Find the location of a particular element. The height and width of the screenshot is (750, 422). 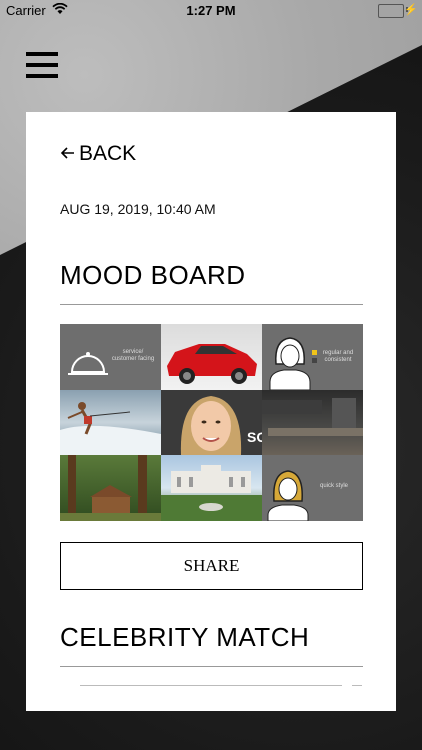

back-button: BACK is located at coordinates (98, 154).